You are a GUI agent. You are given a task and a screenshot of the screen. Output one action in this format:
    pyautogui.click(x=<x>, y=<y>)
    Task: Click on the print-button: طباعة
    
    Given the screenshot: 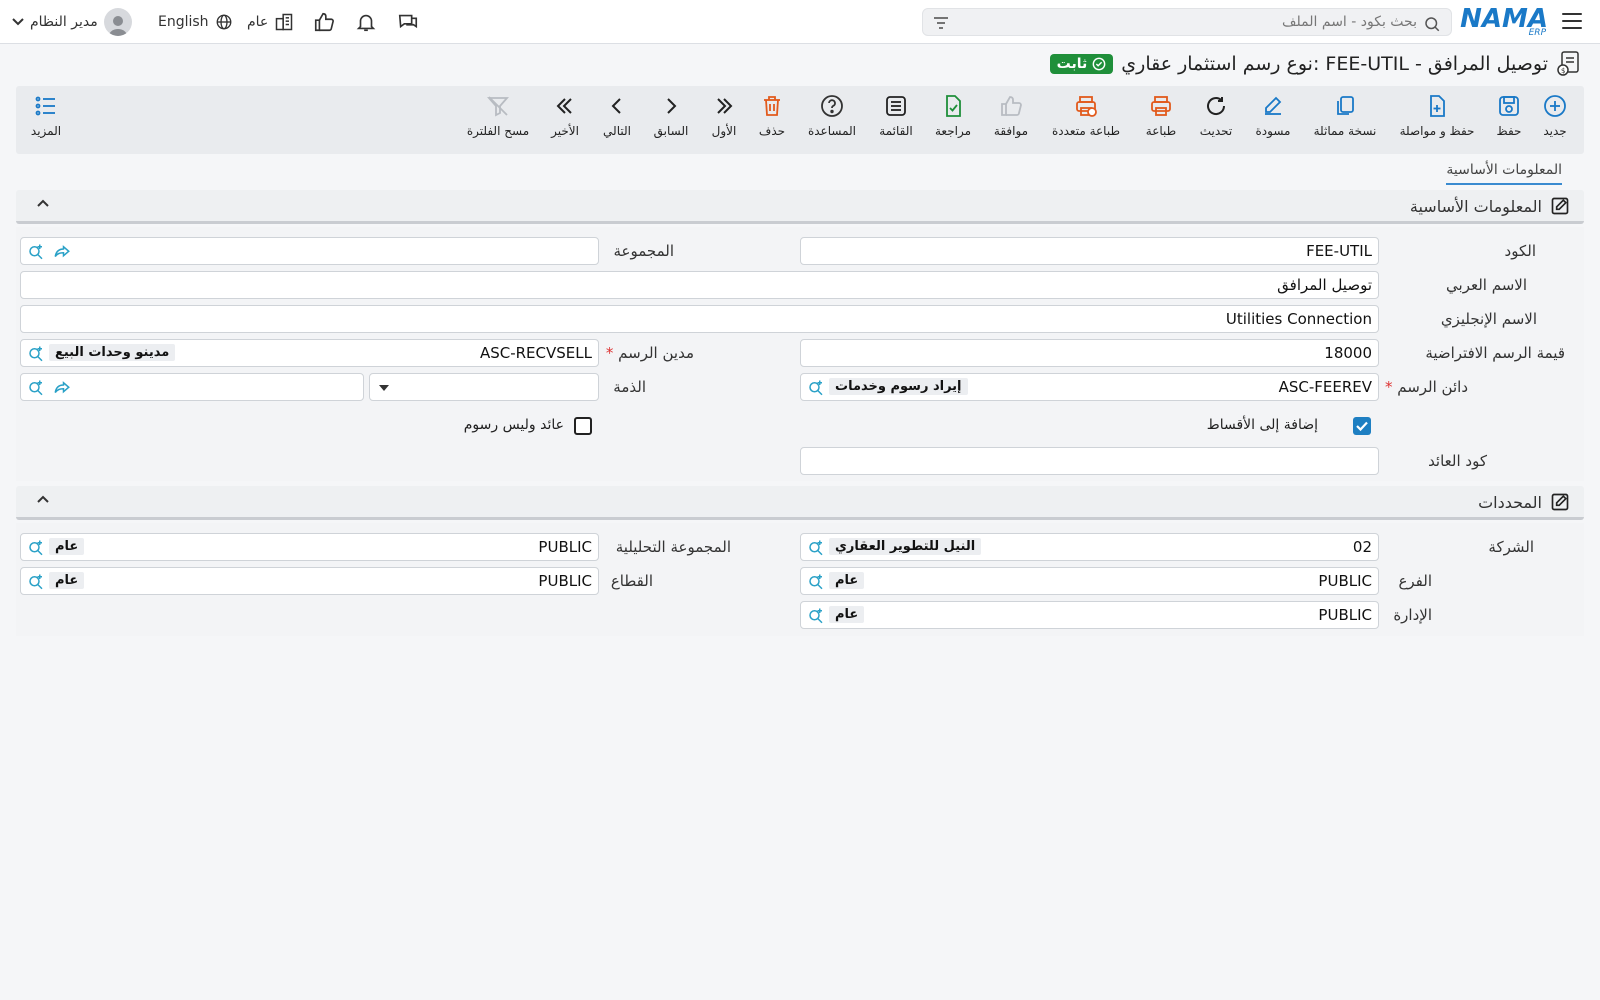 What is the action you would take?
    pyautogui.click(x=1161, y=116)
    